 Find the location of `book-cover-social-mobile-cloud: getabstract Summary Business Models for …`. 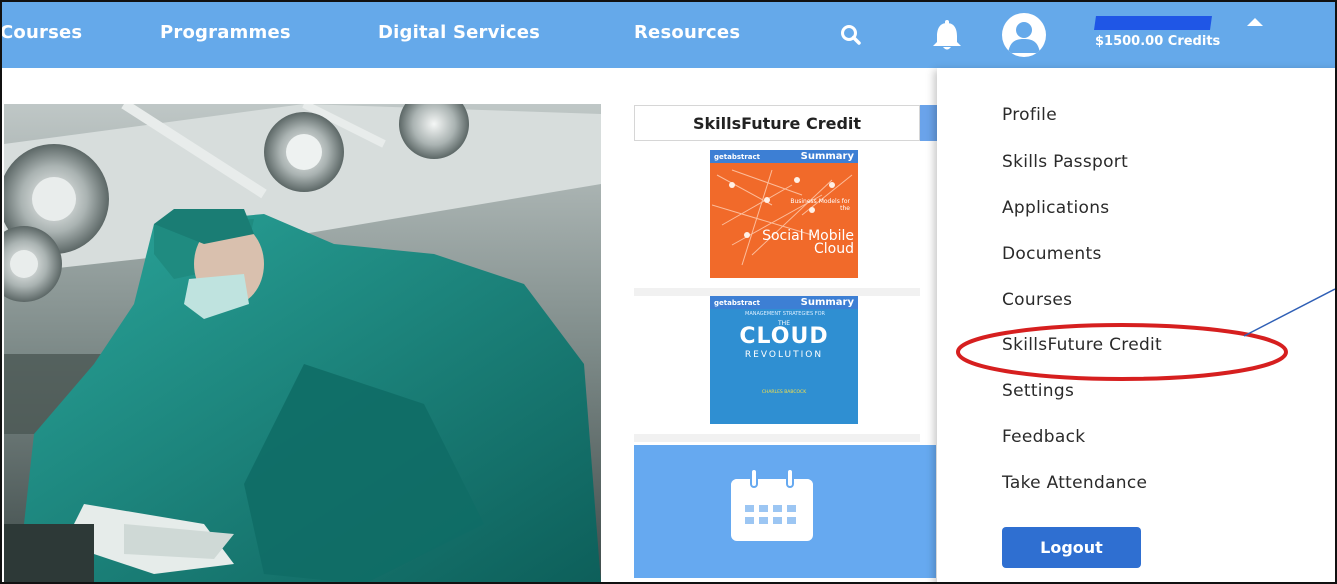

book-cover-social-mobile-cloud: getabstract Summary Business Models for … is located at coordinates (784, 214).